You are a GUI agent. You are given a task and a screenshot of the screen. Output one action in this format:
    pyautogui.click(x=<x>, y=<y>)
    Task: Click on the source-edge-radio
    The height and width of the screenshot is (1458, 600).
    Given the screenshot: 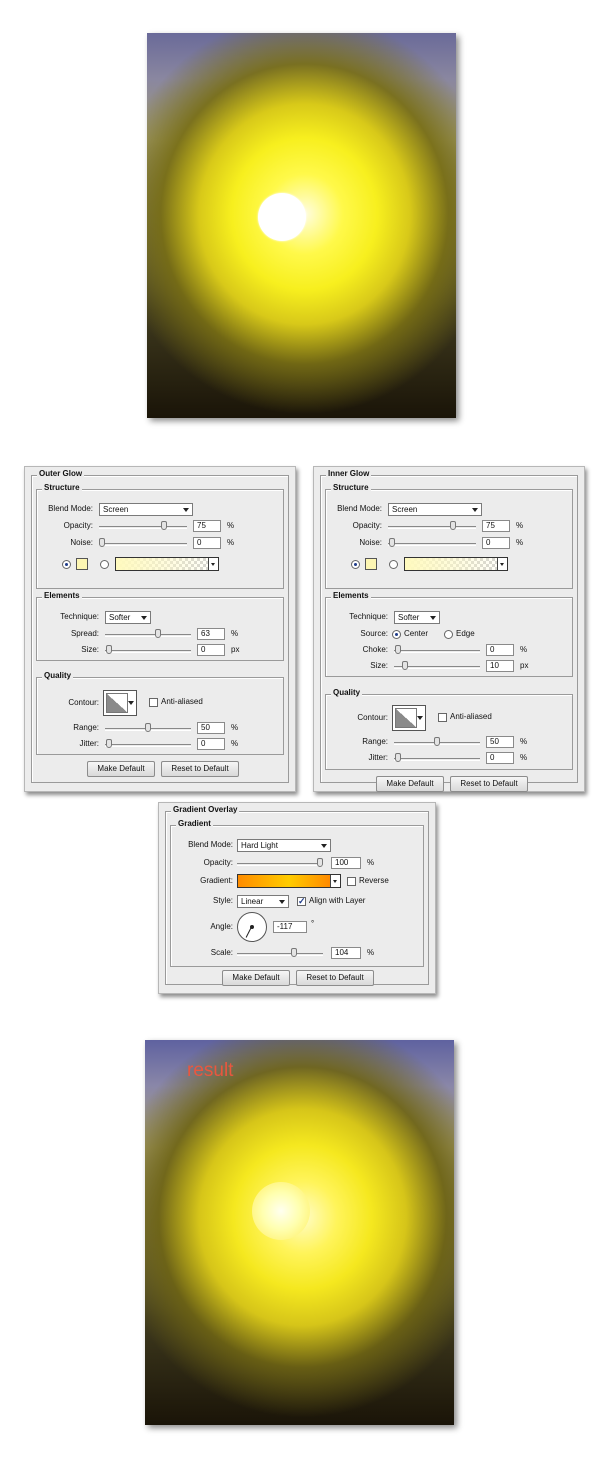 What is the action you would take?
    pyautogui.click(x=448, y=634)
    